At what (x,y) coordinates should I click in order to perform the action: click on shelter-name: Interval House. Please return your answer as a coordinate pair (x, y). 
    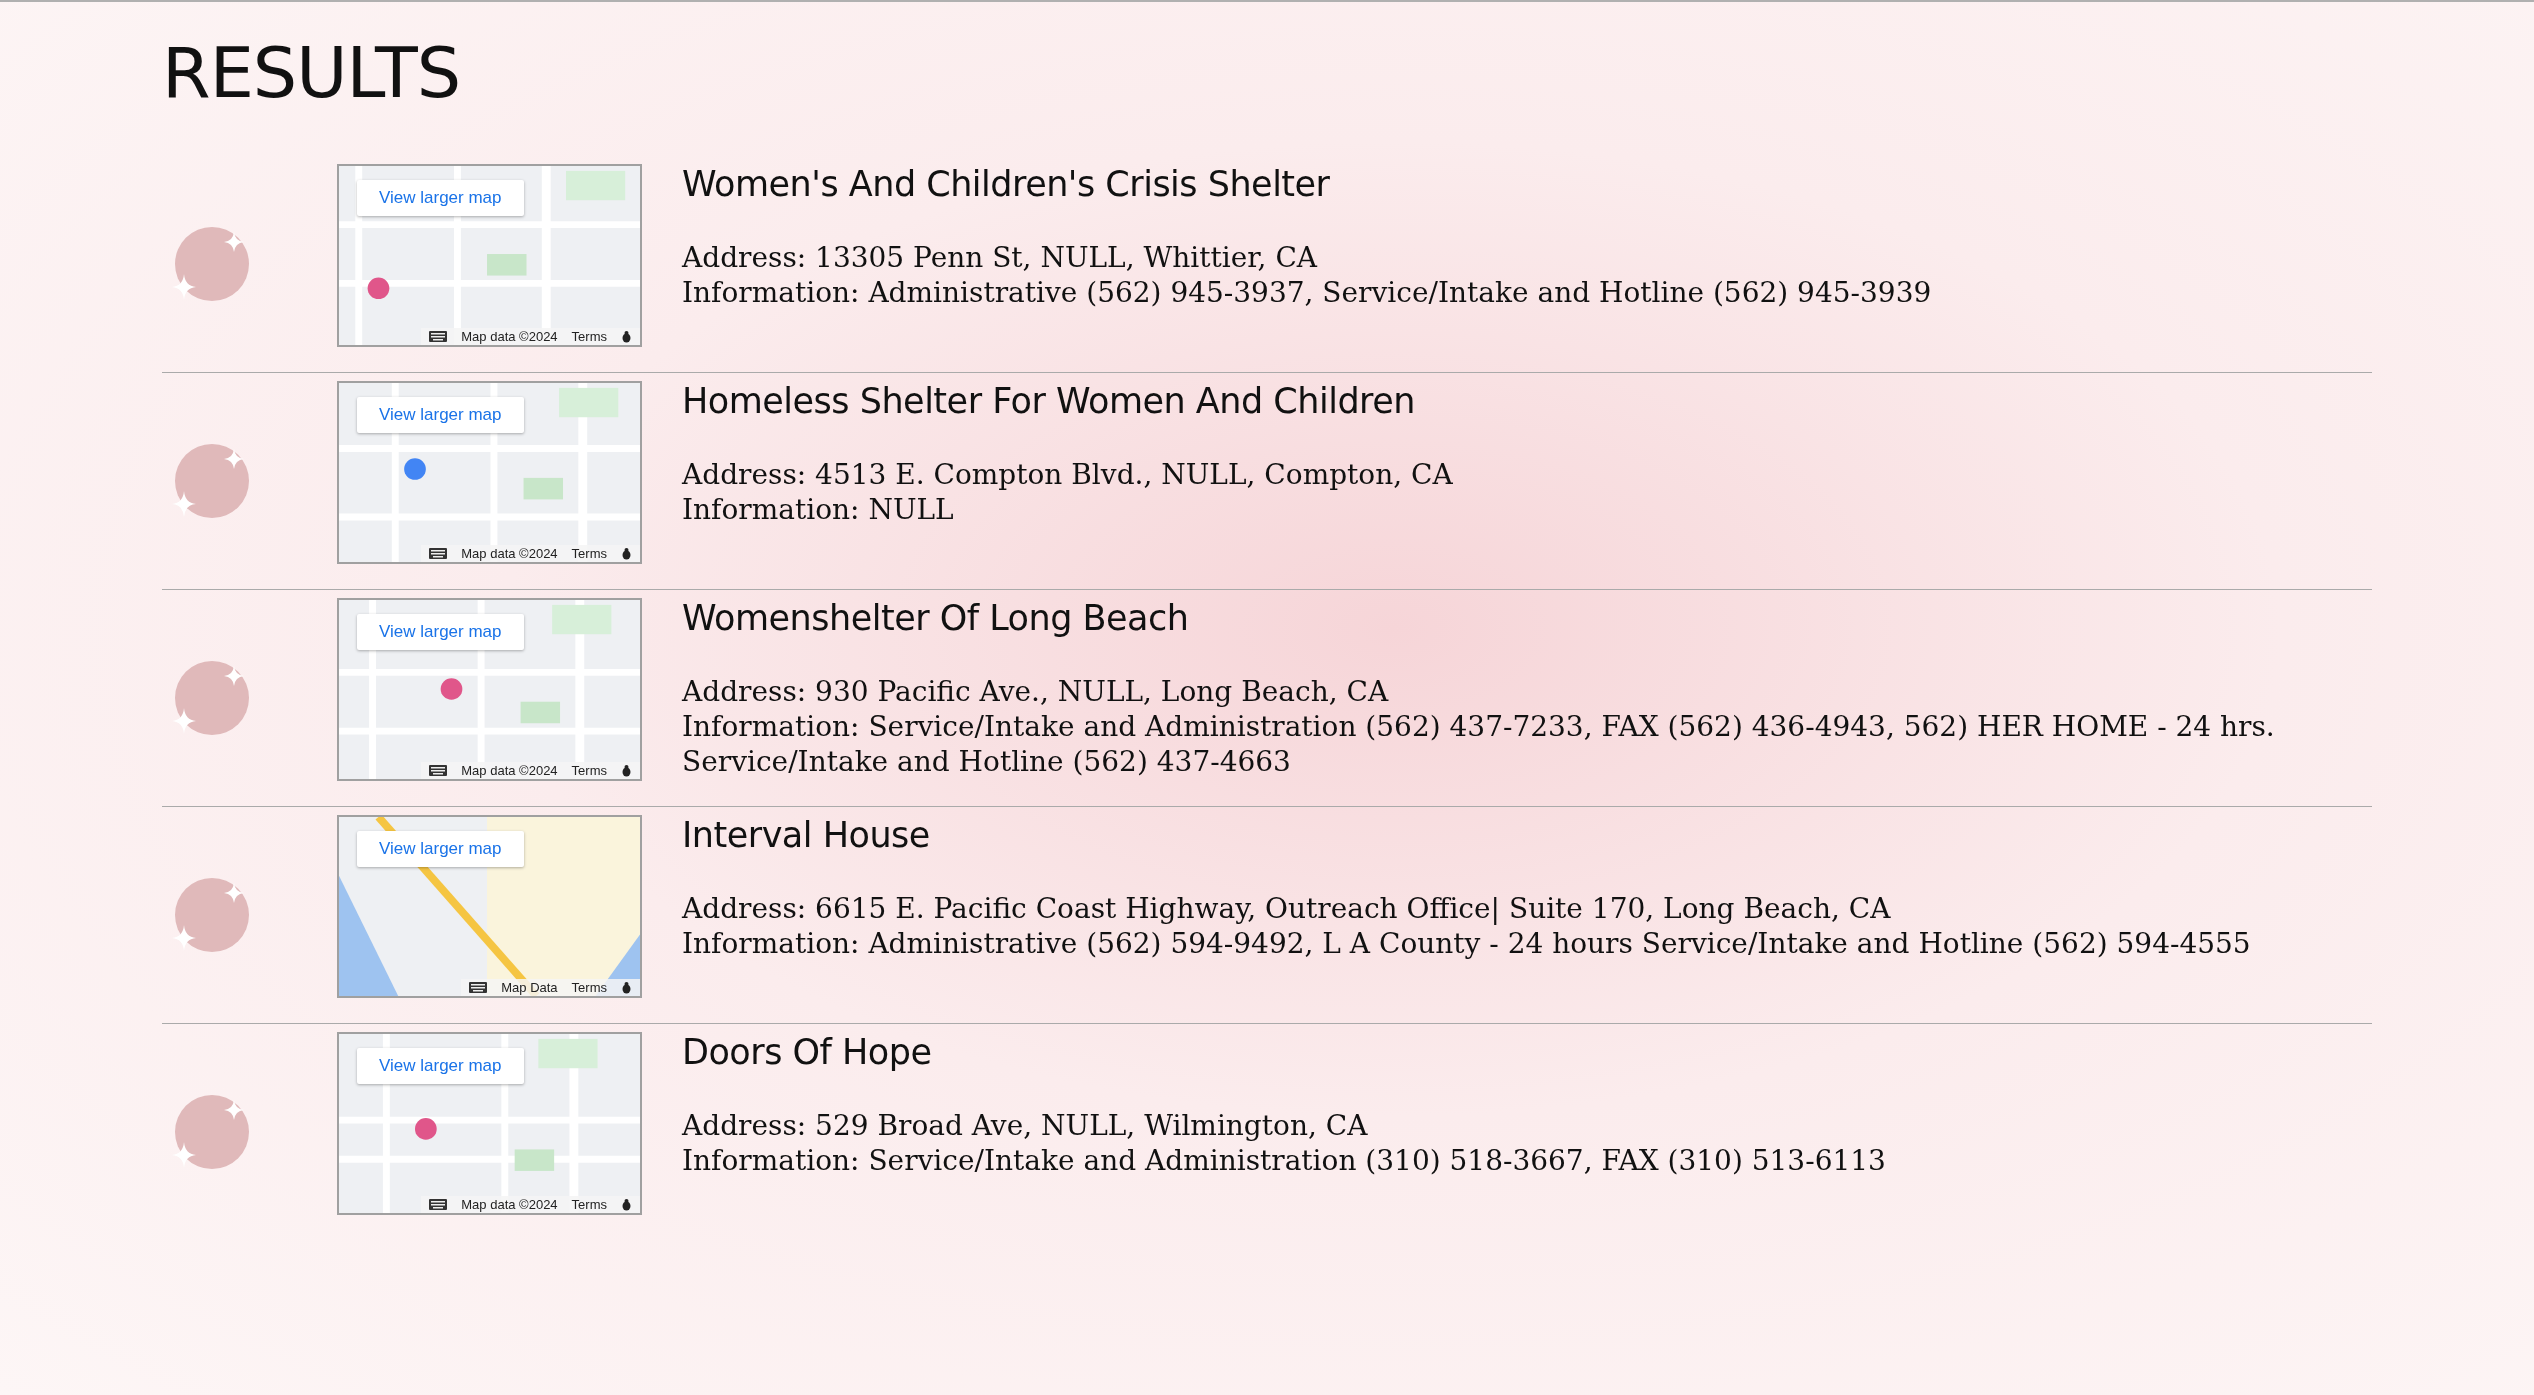
    Looking at the image, I should click on (806, 835).